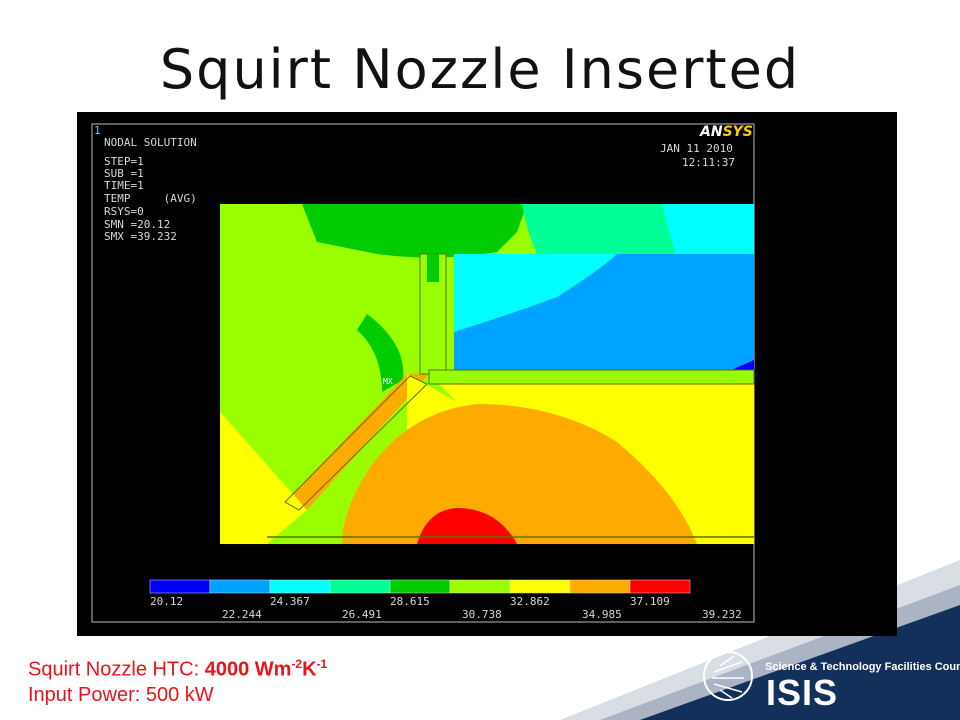 Image resolution: width=960 pixels, height=720 pixels. Describe the element at coordinates (166, 601) in the screenshot. I see `legend-top-label: 20.12` at that location.